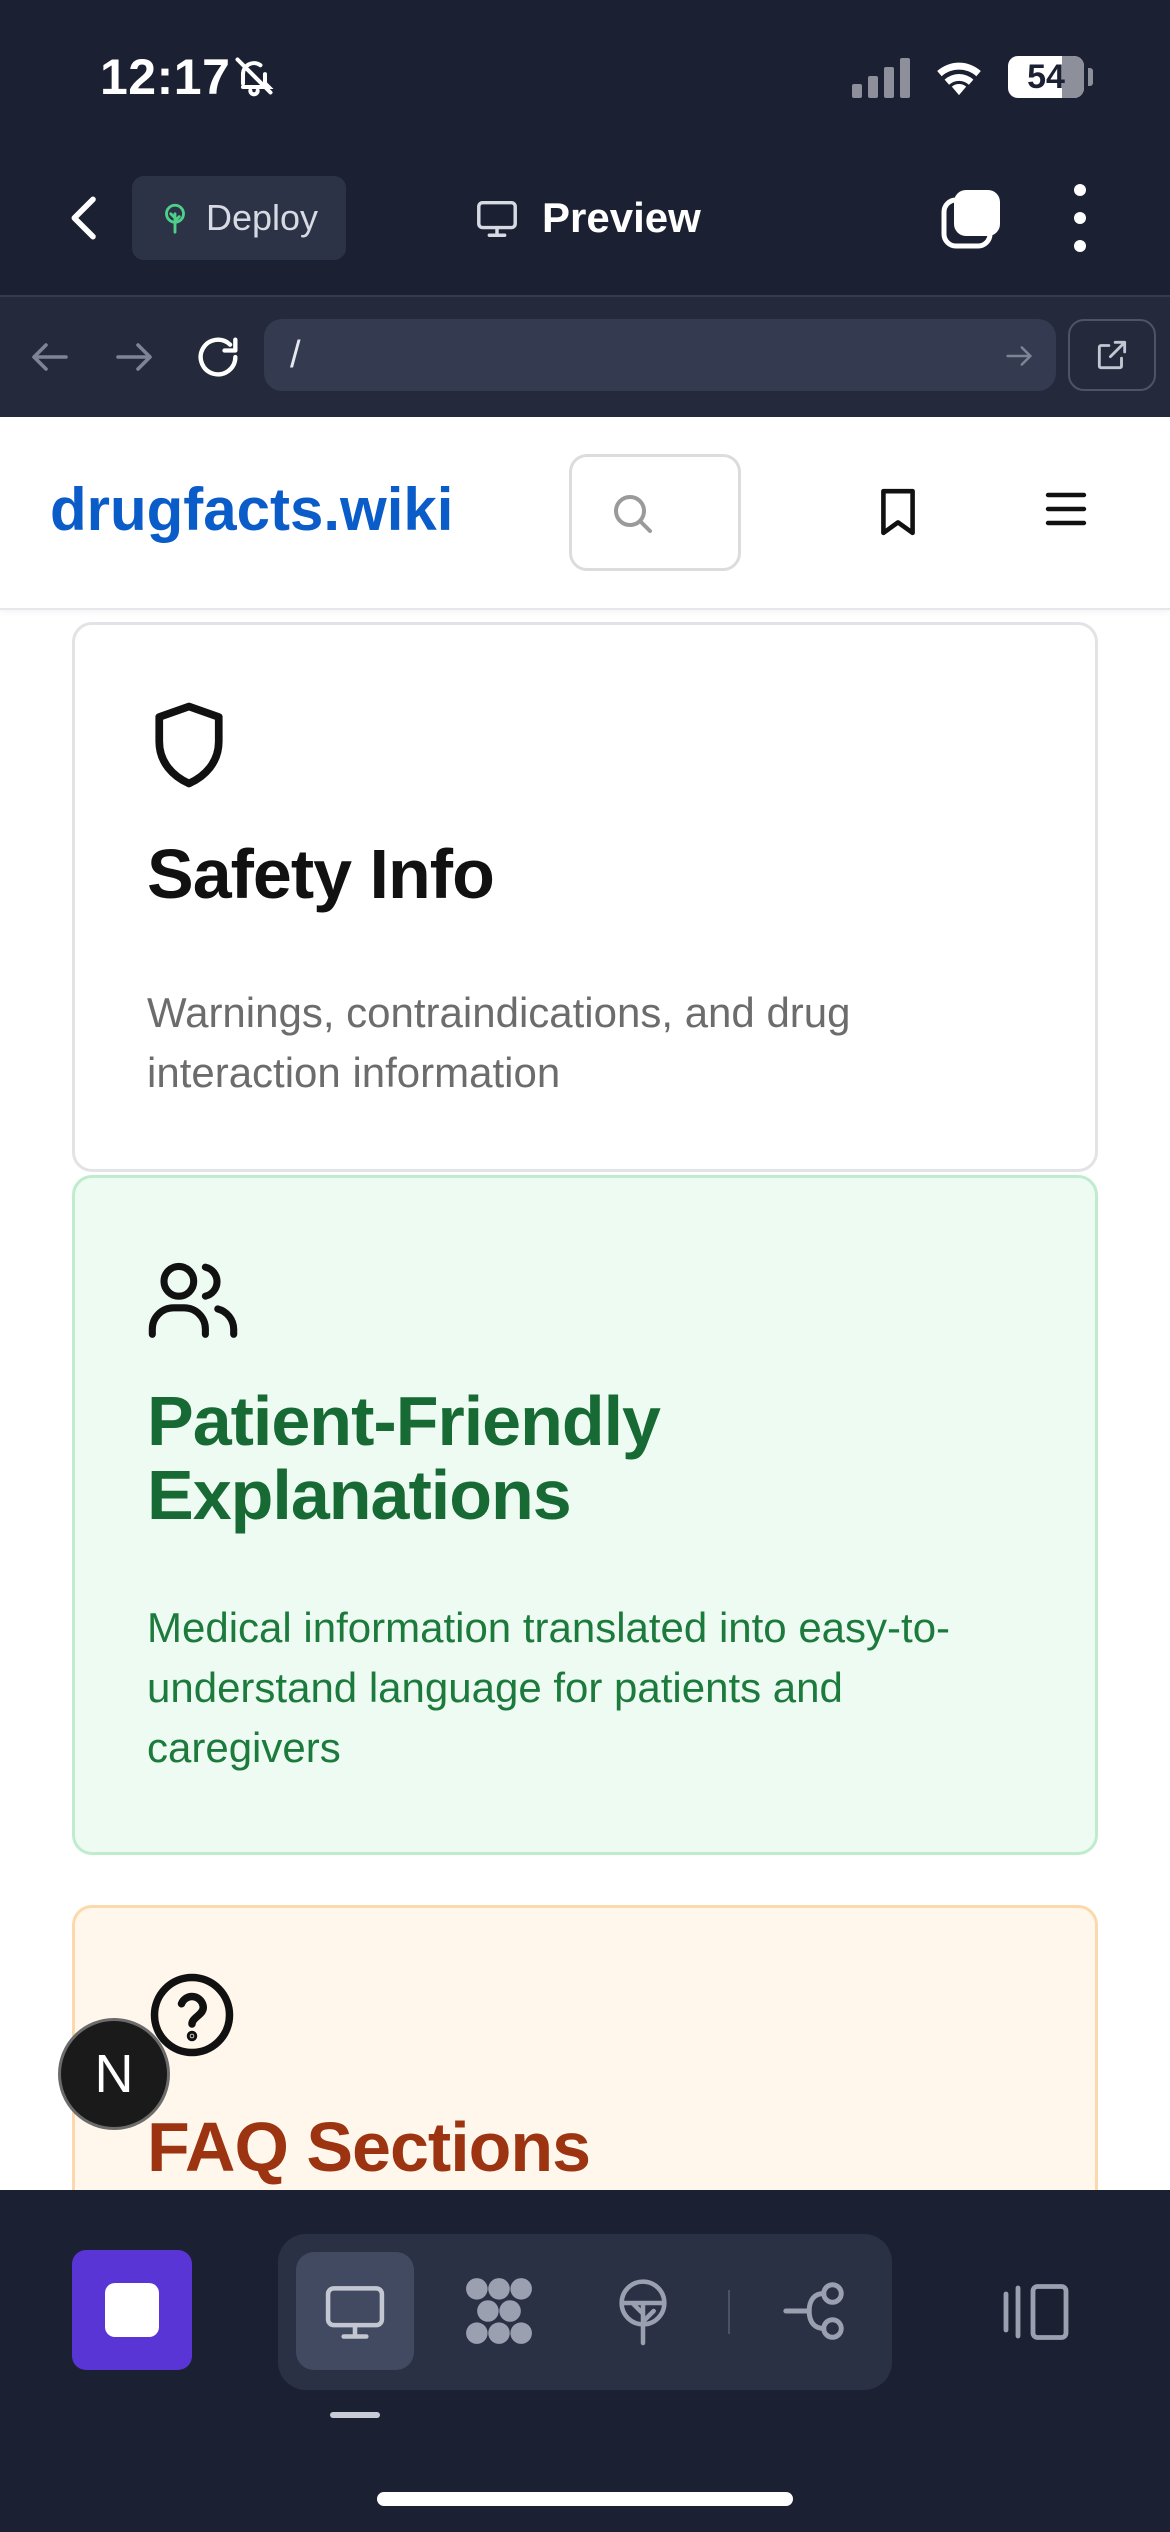 The width and height of the screenshot is (1170, 2532). I want to click on mode-workflow-button, so click(815, 2311).